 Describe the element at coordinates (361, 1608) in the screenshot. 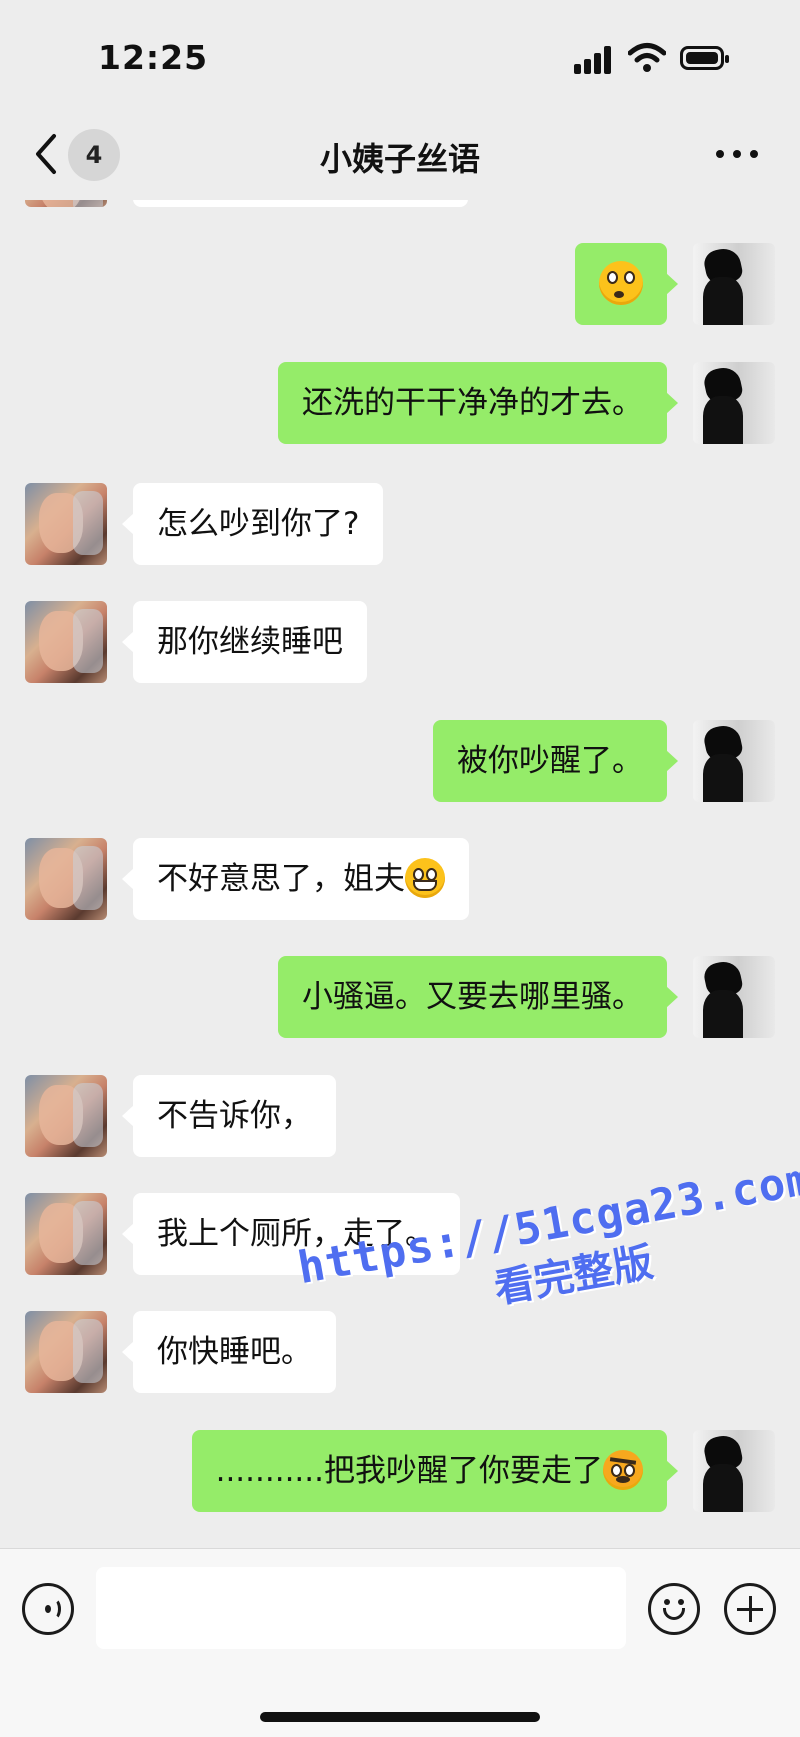

I see `message-input` at that location.